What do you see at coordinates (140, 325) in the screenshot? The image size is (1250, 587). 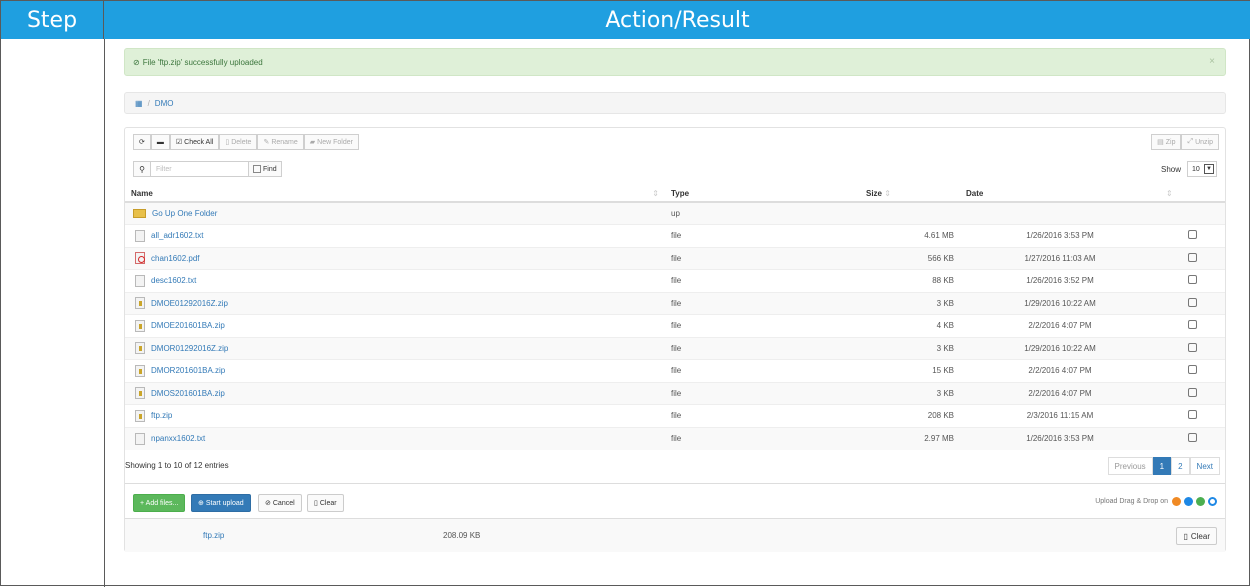 I see `zip-file-icon` at bounding box center [140, 325].